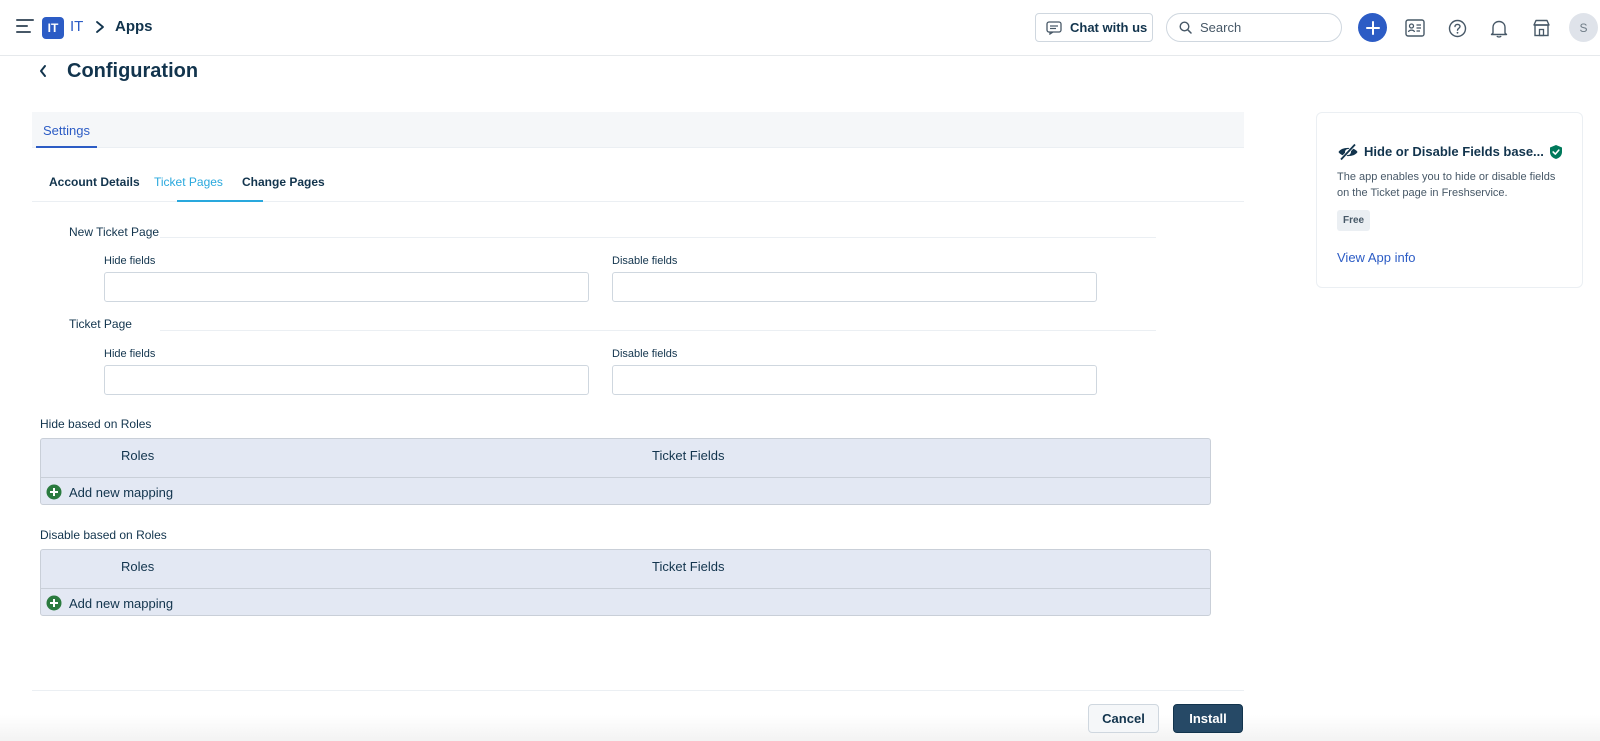  I want to click on plus-icon, so click(1372, 27).